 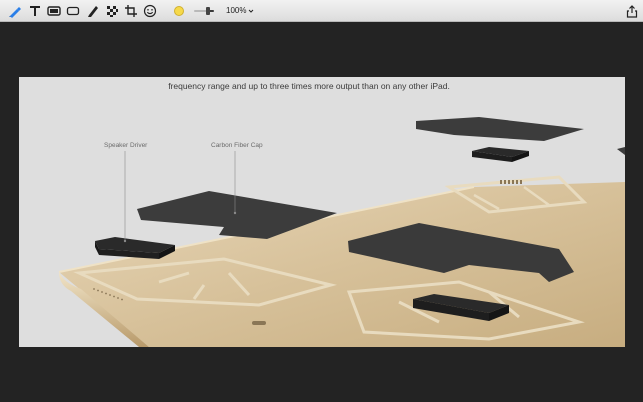 I want to click on pen-icon, so click(x=93, y=11).